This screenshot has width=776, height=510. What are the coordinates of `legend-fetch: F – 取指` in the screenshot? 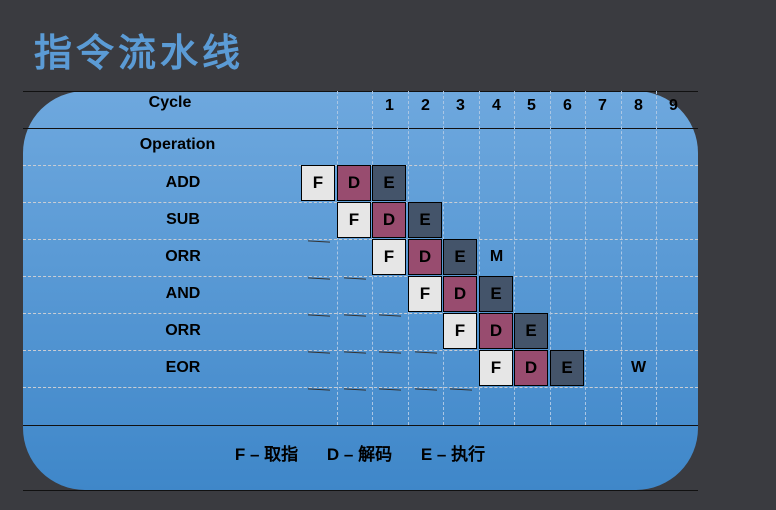 It's located at (266, 454).